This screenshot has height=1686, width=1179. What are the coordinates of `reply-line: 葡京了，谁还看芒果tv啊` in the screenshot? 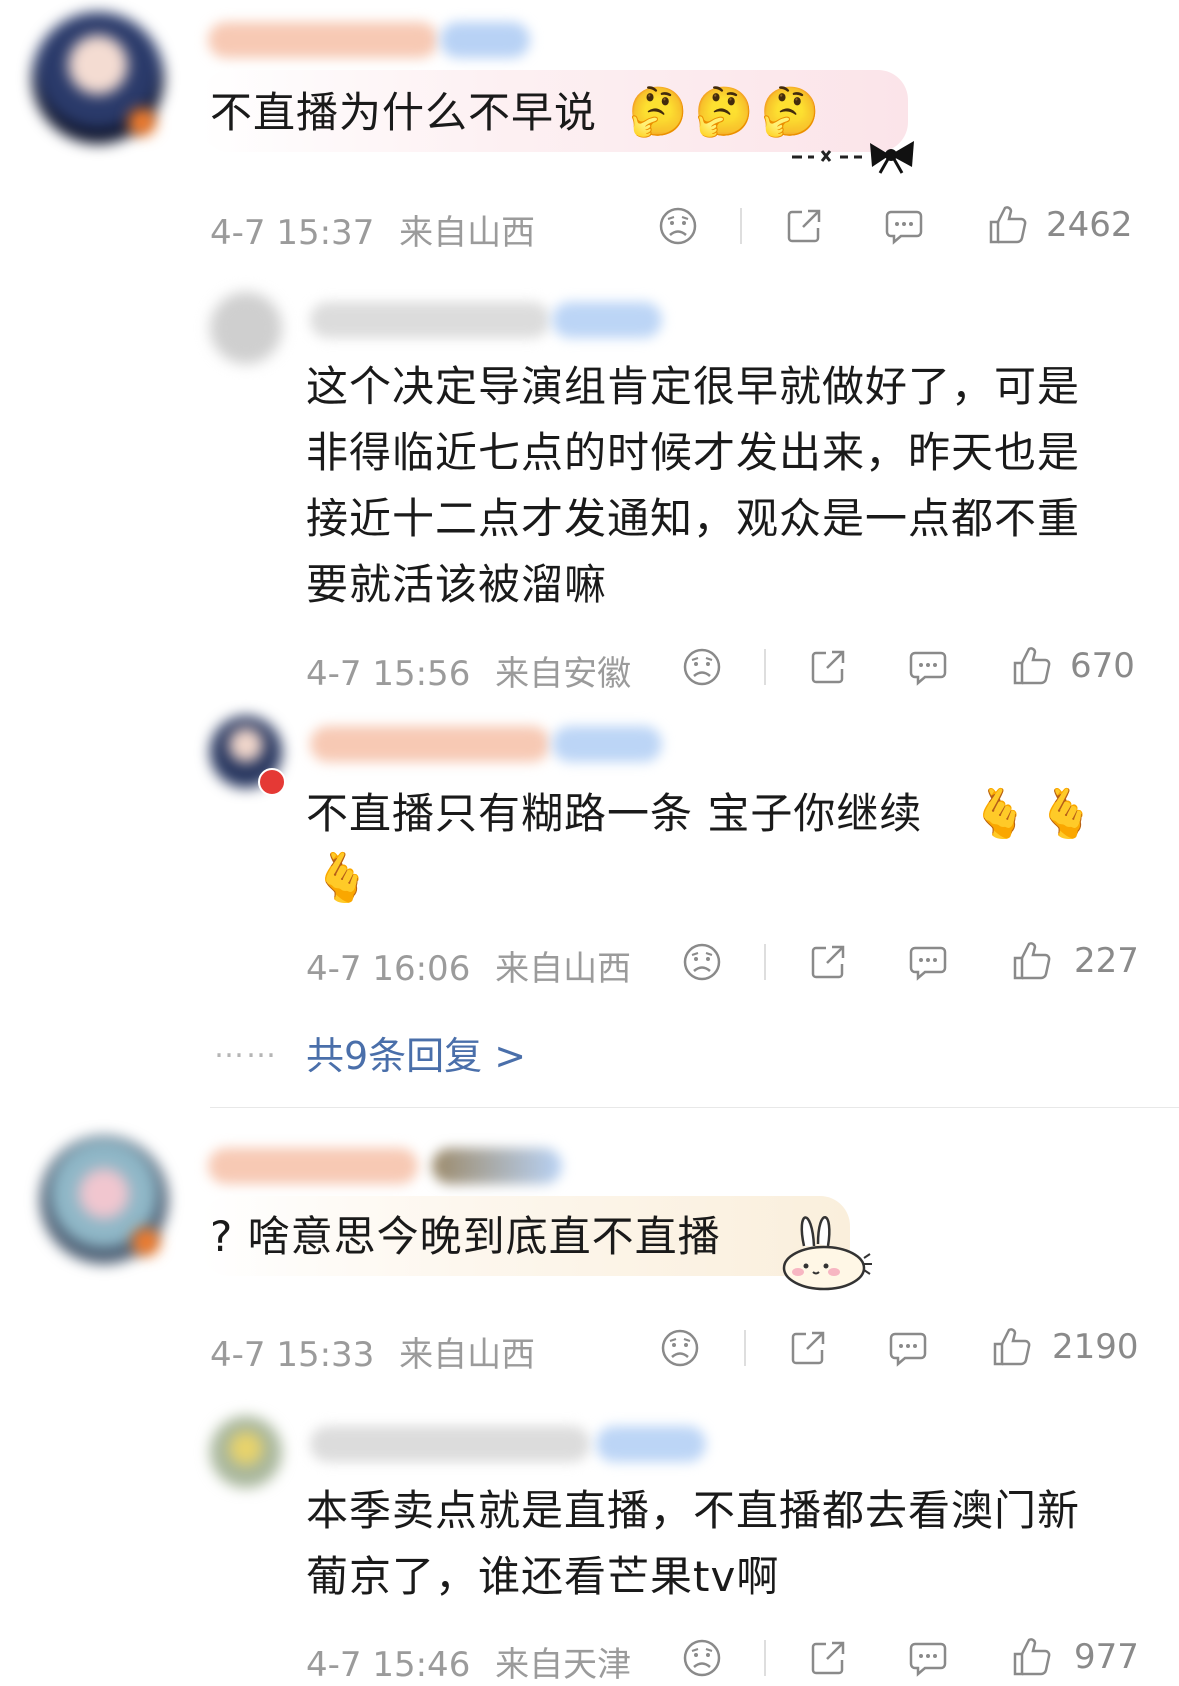 It's located at (543, 1576).